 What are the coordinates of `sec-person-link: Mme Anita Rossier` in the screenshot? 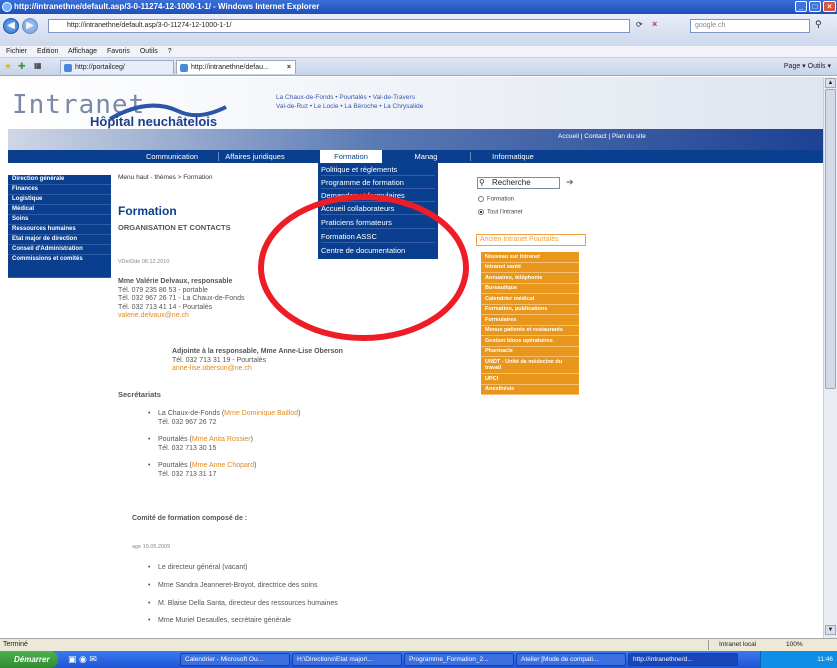 It's located at (221, 439).